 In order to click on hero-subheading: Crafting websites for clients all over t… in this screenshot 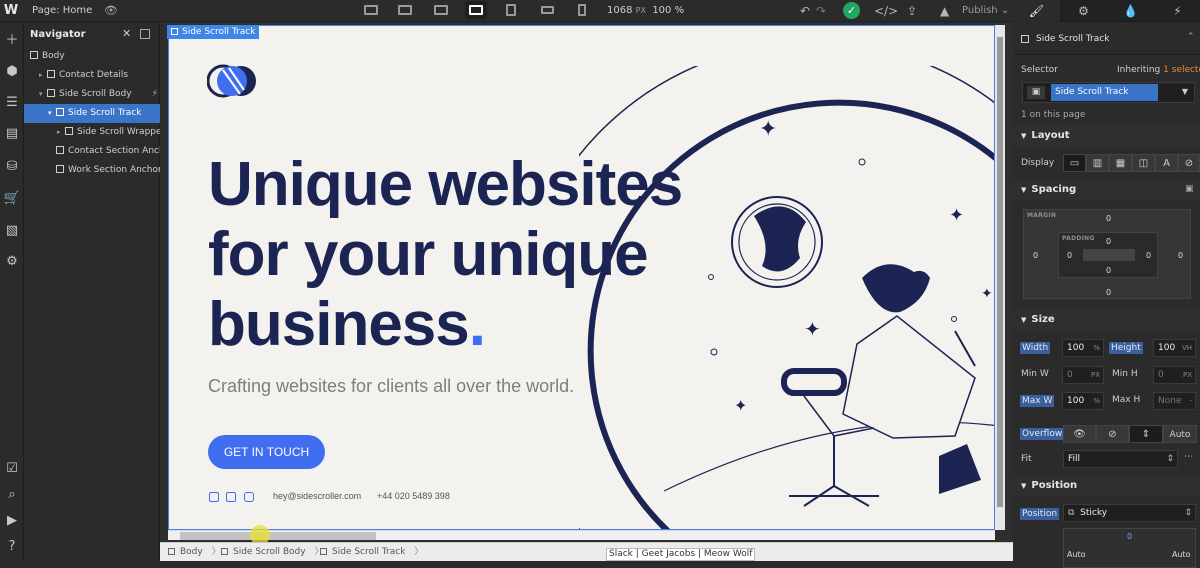, I will do `click(391, 386)`.